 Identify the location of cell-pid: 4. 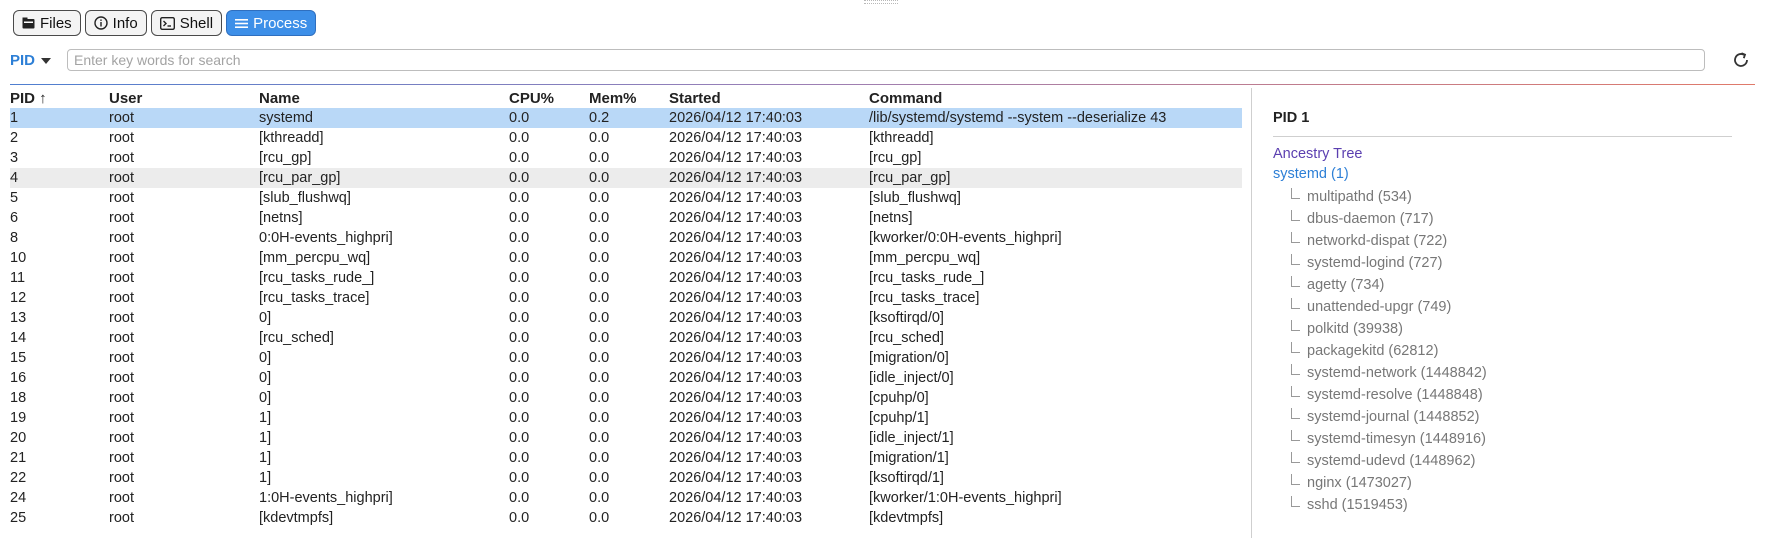
(14, 178).